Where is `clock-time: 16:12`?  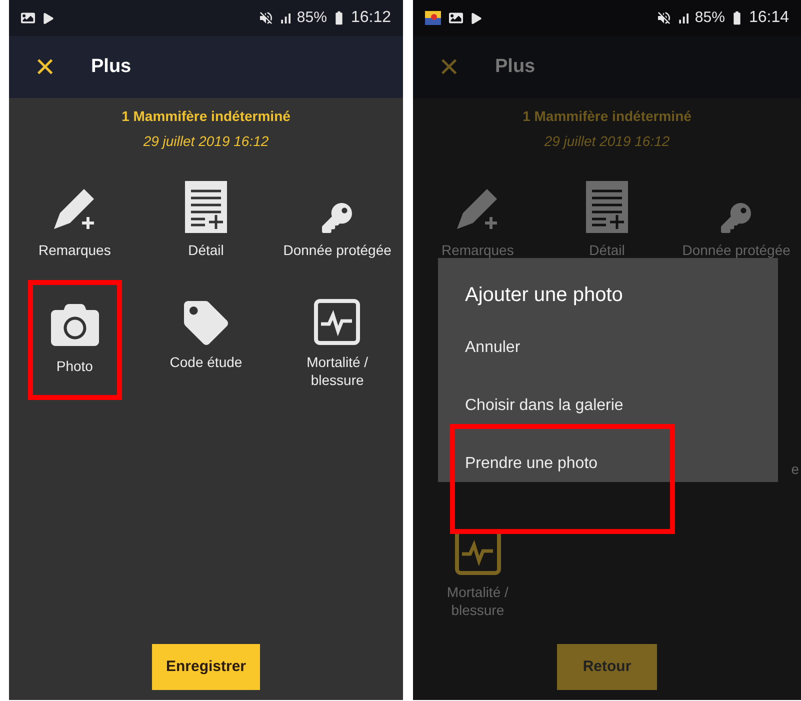
clock-time: 16:12 is located at coordinates (370, 18).